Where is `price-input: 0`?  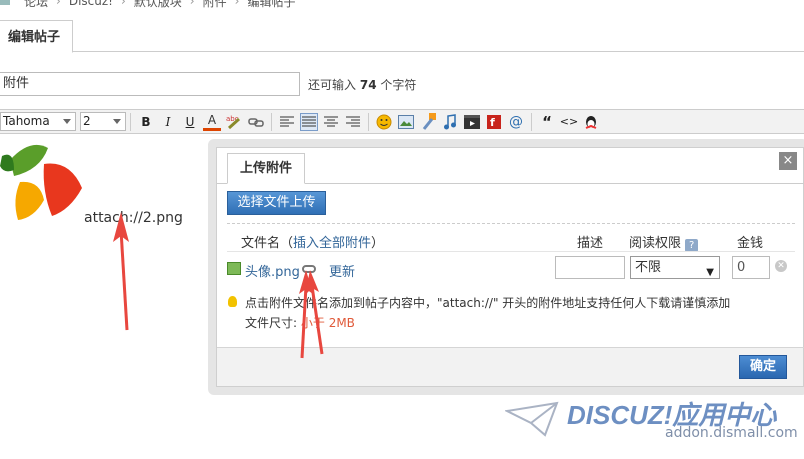
price-input: 0 is located at coordinates (751, 267).